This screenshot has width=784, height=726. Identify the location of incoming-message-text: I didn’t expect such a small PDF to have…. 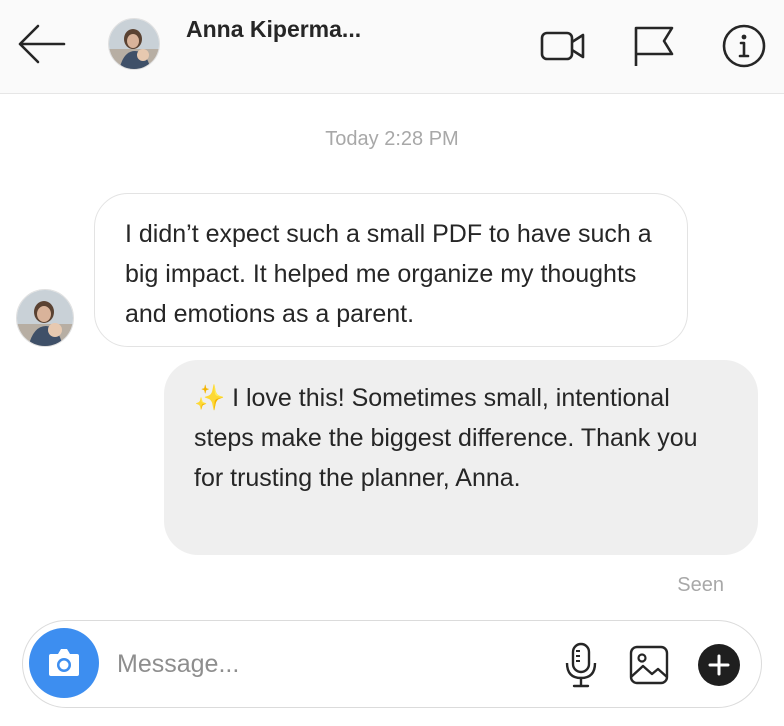
(388, 274).